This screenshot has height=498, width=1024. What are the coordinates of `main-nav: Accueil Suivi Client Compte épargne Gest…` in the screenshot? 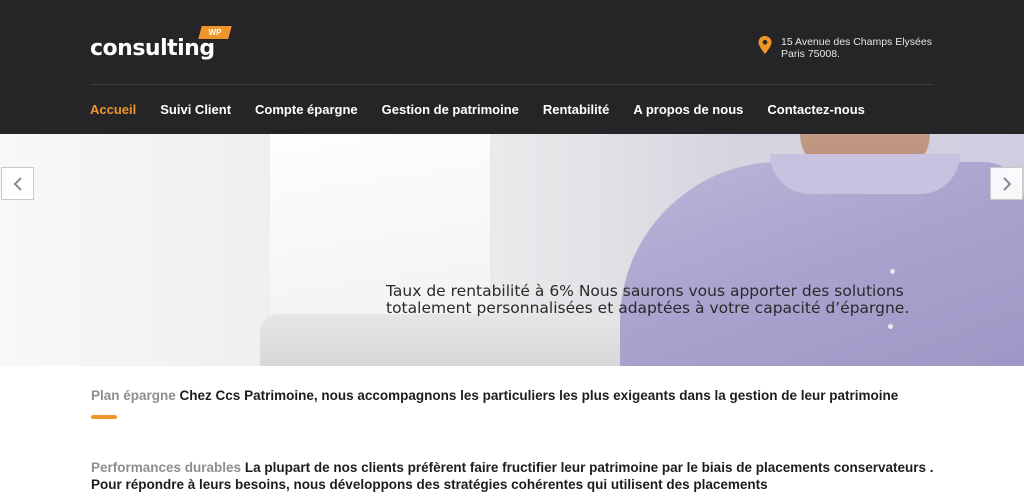 It's located at (489, 110).